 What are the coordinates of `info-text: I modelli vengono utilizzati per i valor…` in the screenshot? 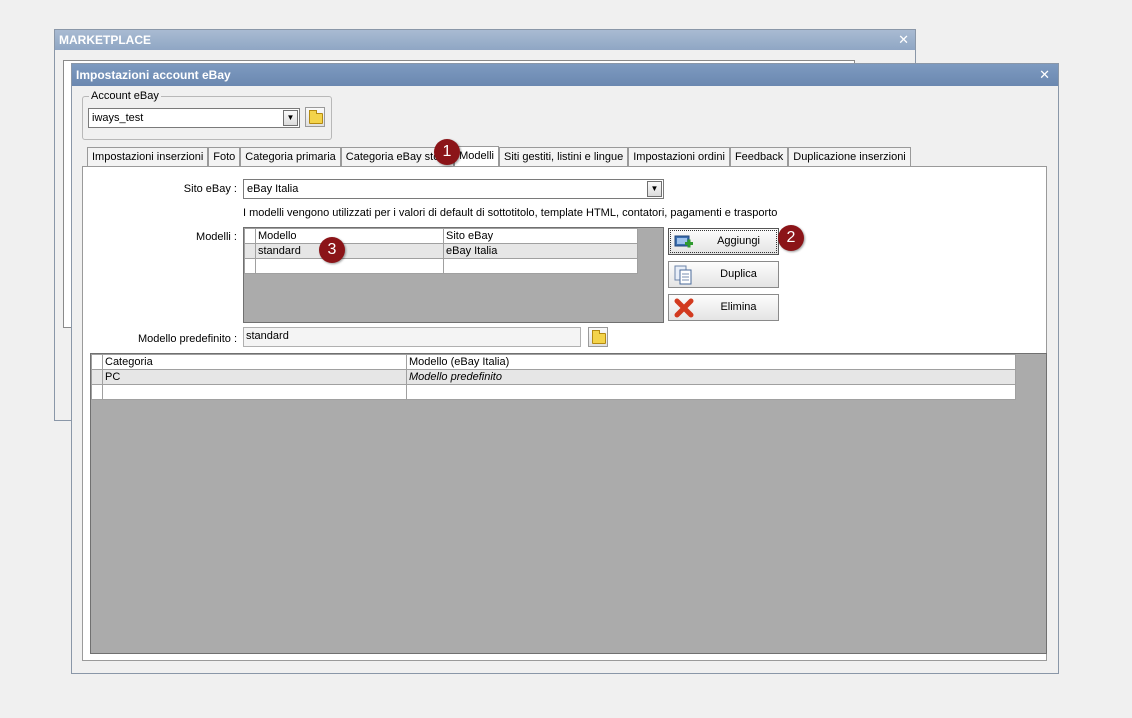 It's located at (510, 213).